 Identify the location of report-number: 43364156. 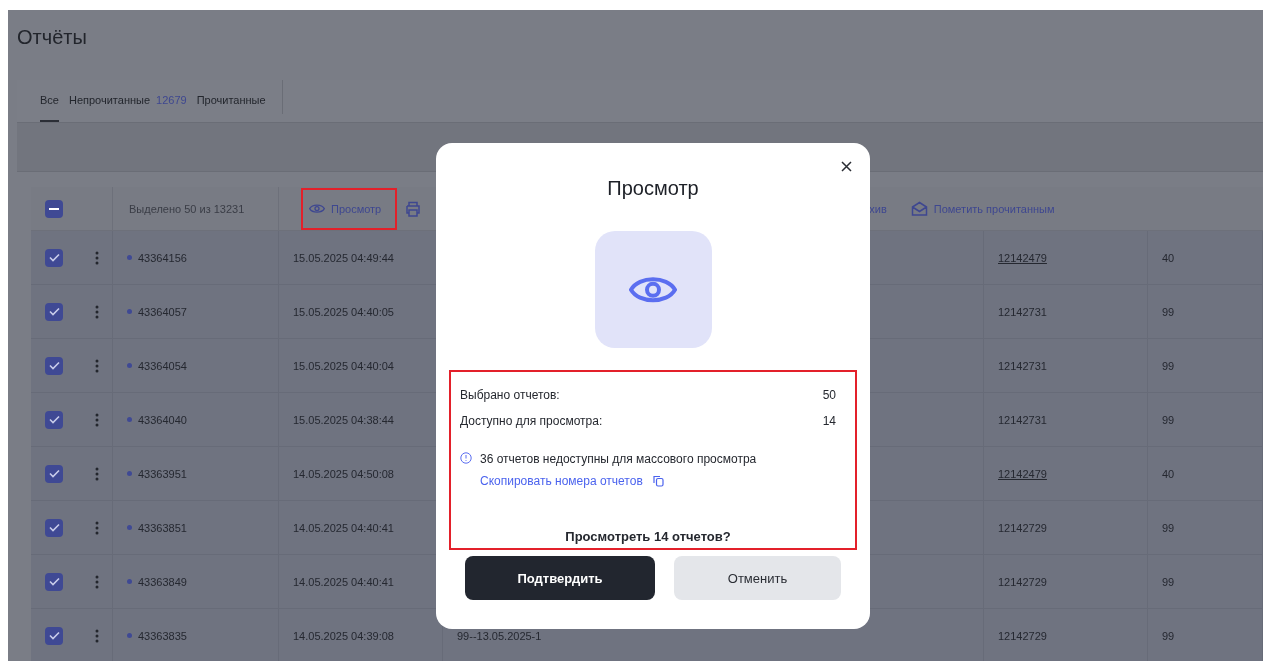
(162, 257).